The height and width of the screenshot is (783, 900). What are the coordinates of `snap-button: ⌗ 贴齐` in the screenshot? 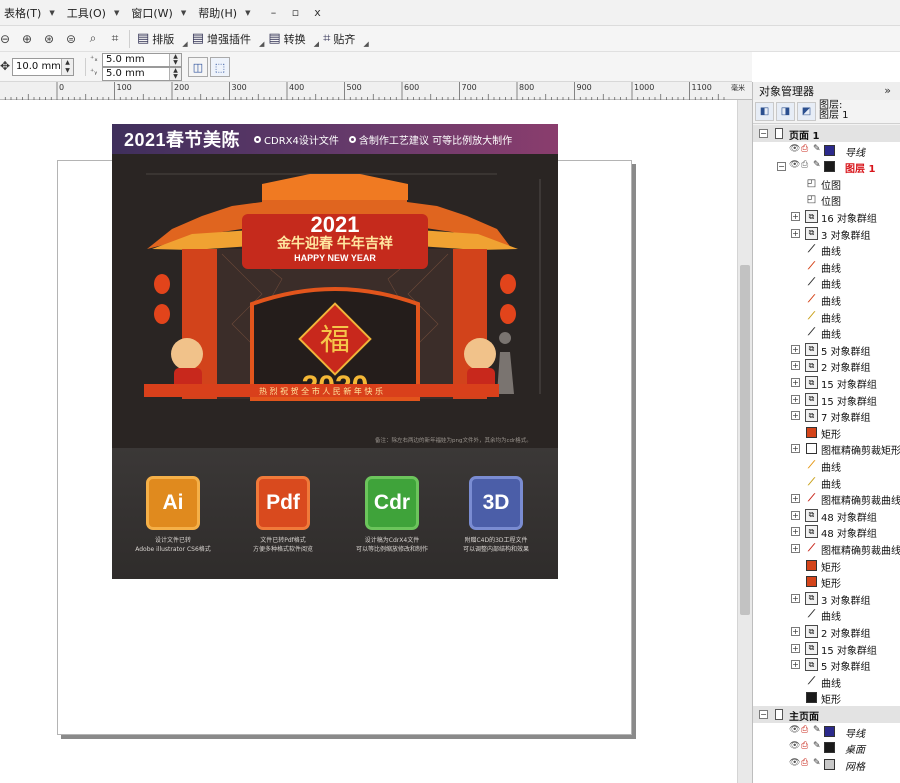 It's located at (340, 39).